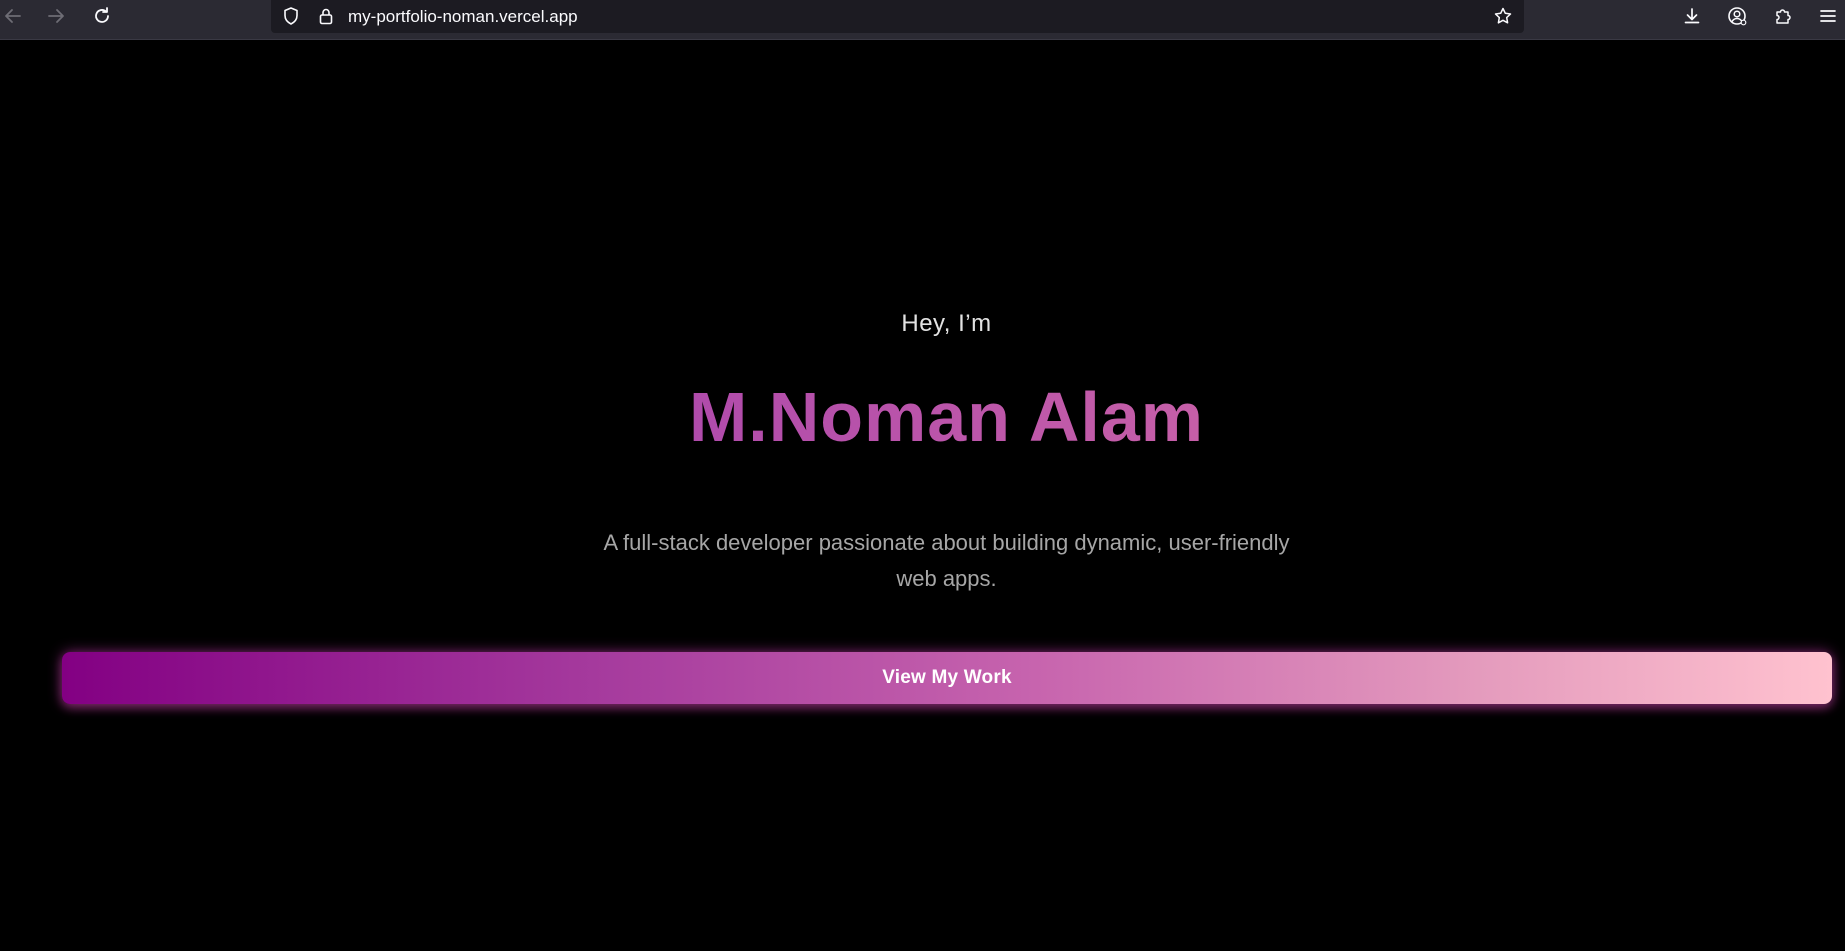  I want to click on hamburger-menu-icon, so click(1828, 16).